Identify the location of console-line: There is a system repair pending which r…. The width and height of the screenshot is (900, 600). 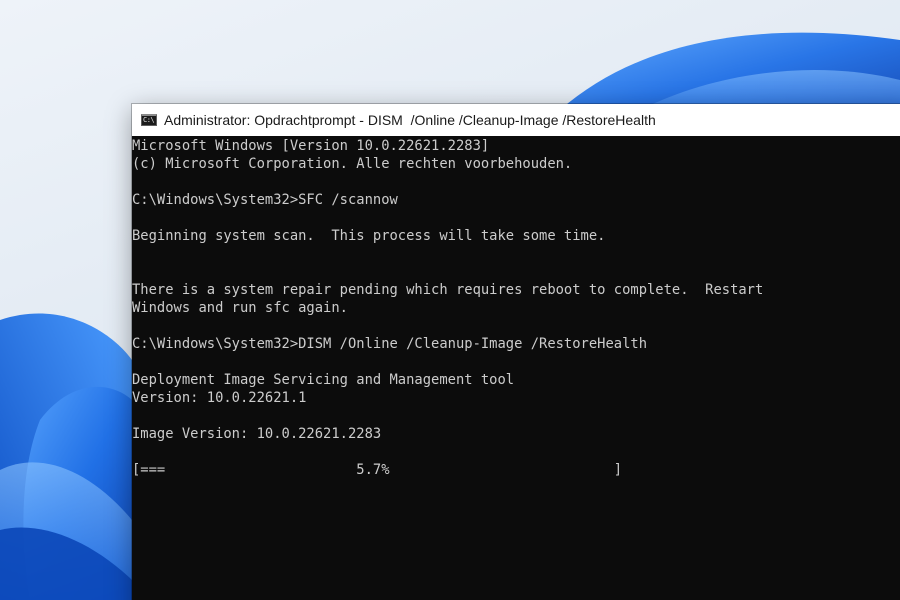
(448, 290).